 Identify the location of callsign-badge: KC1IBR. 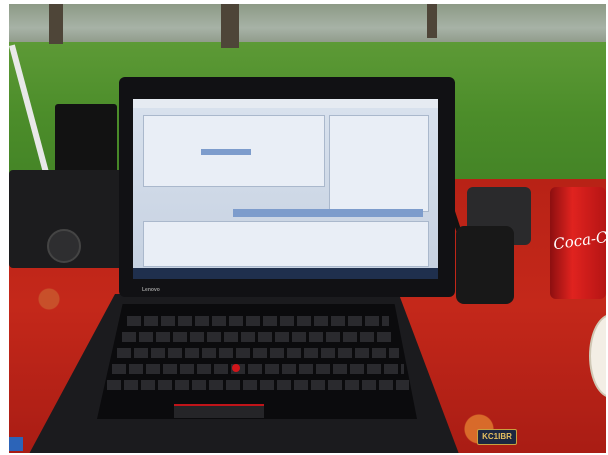
(497, 437).